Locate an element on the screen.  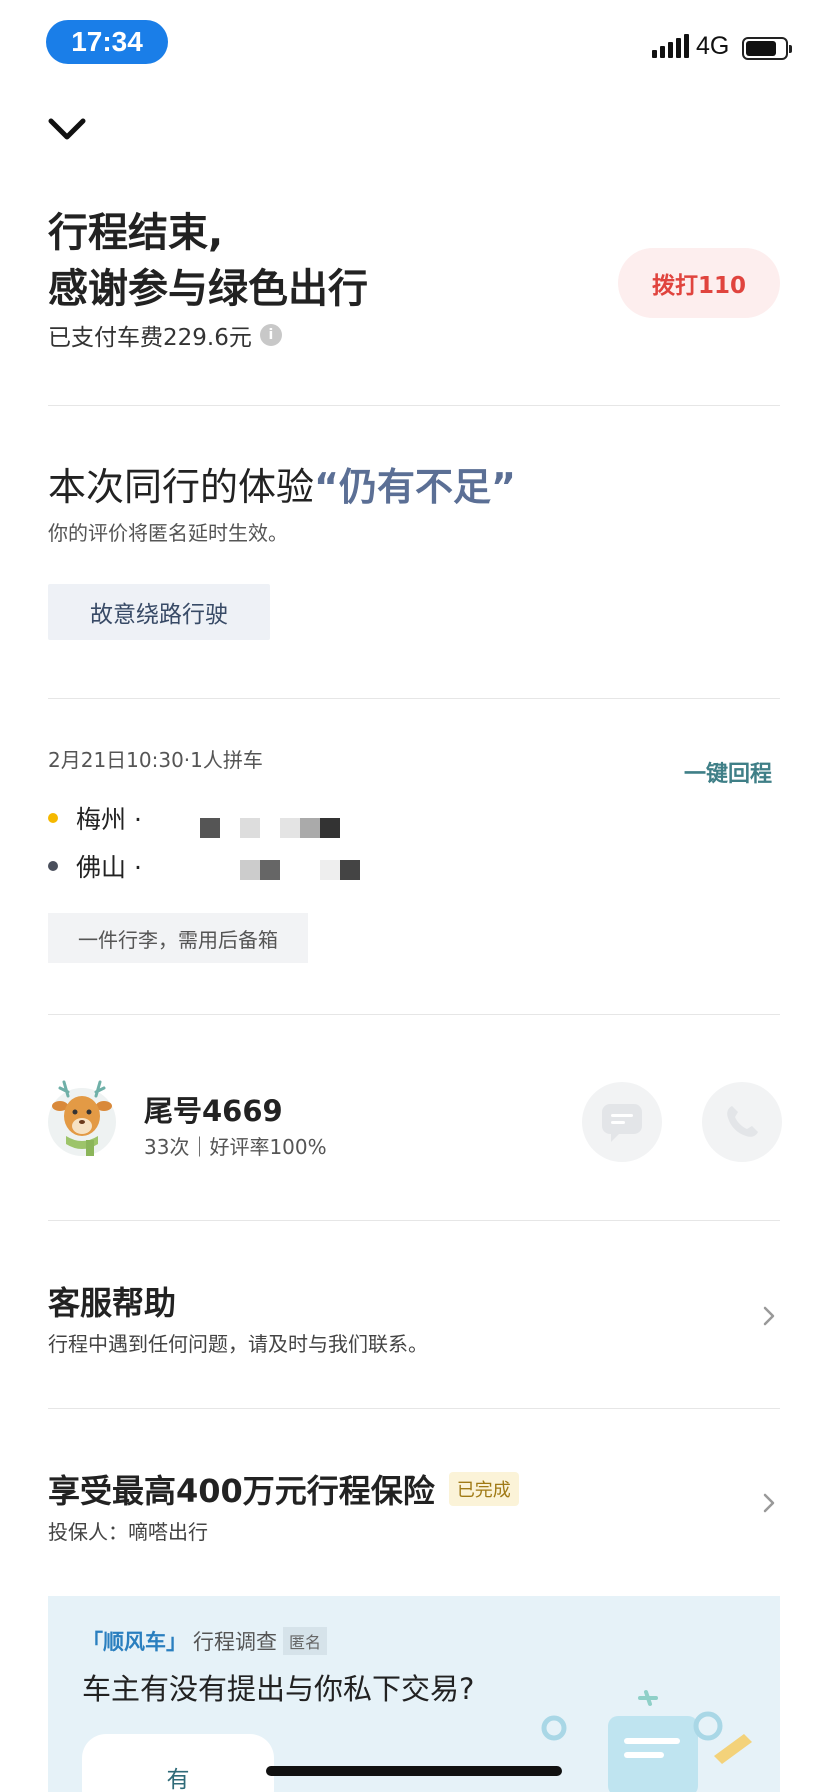
message-driver-button is located at coordinates (622, 1122).